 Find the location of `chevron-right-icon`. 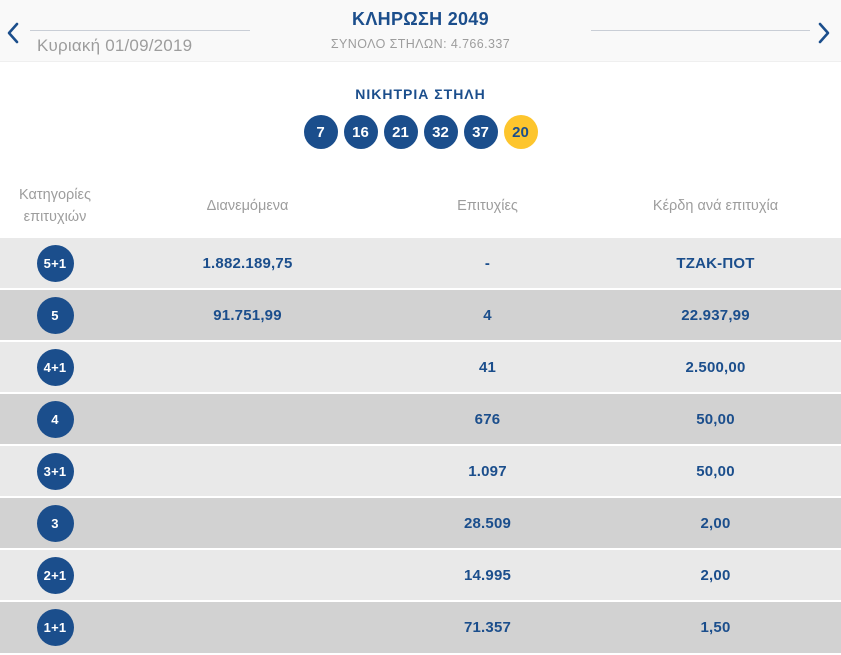

chevron-right-icon is located at coordinates (824, 33).